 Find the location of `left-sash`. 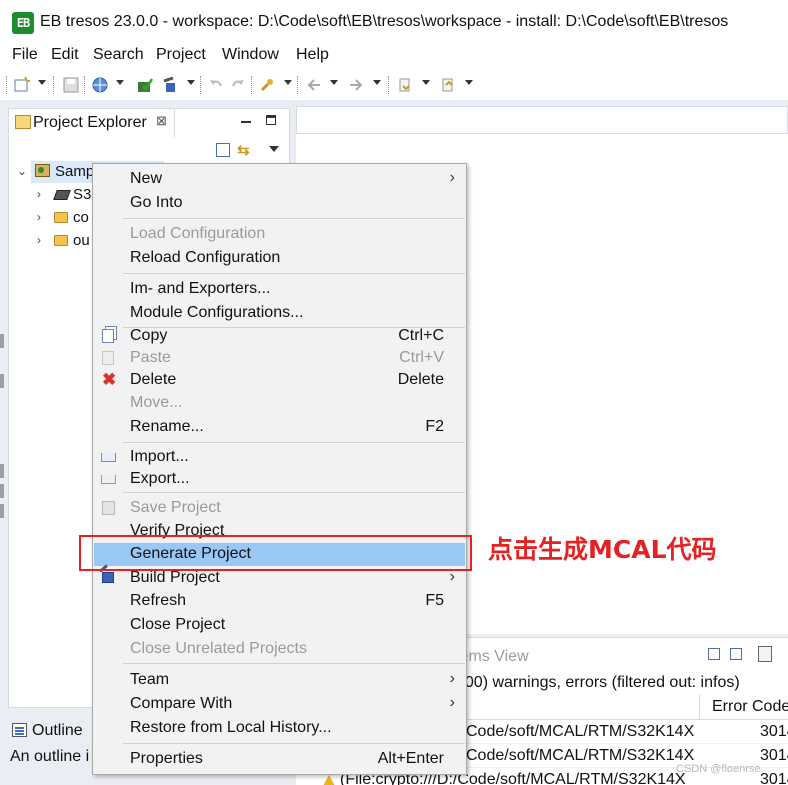

left-sash is located at coordinates (3, 430).